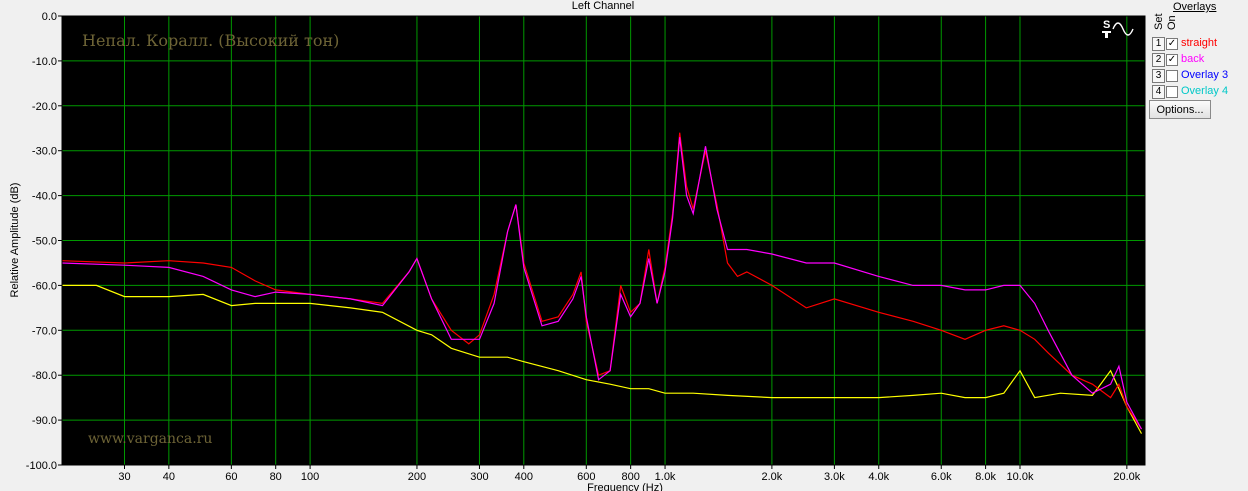  What do you see at coordinates (310, 477) in the screenshot?
I see `x-tick-label: 100` at bounding box center [310, 477].